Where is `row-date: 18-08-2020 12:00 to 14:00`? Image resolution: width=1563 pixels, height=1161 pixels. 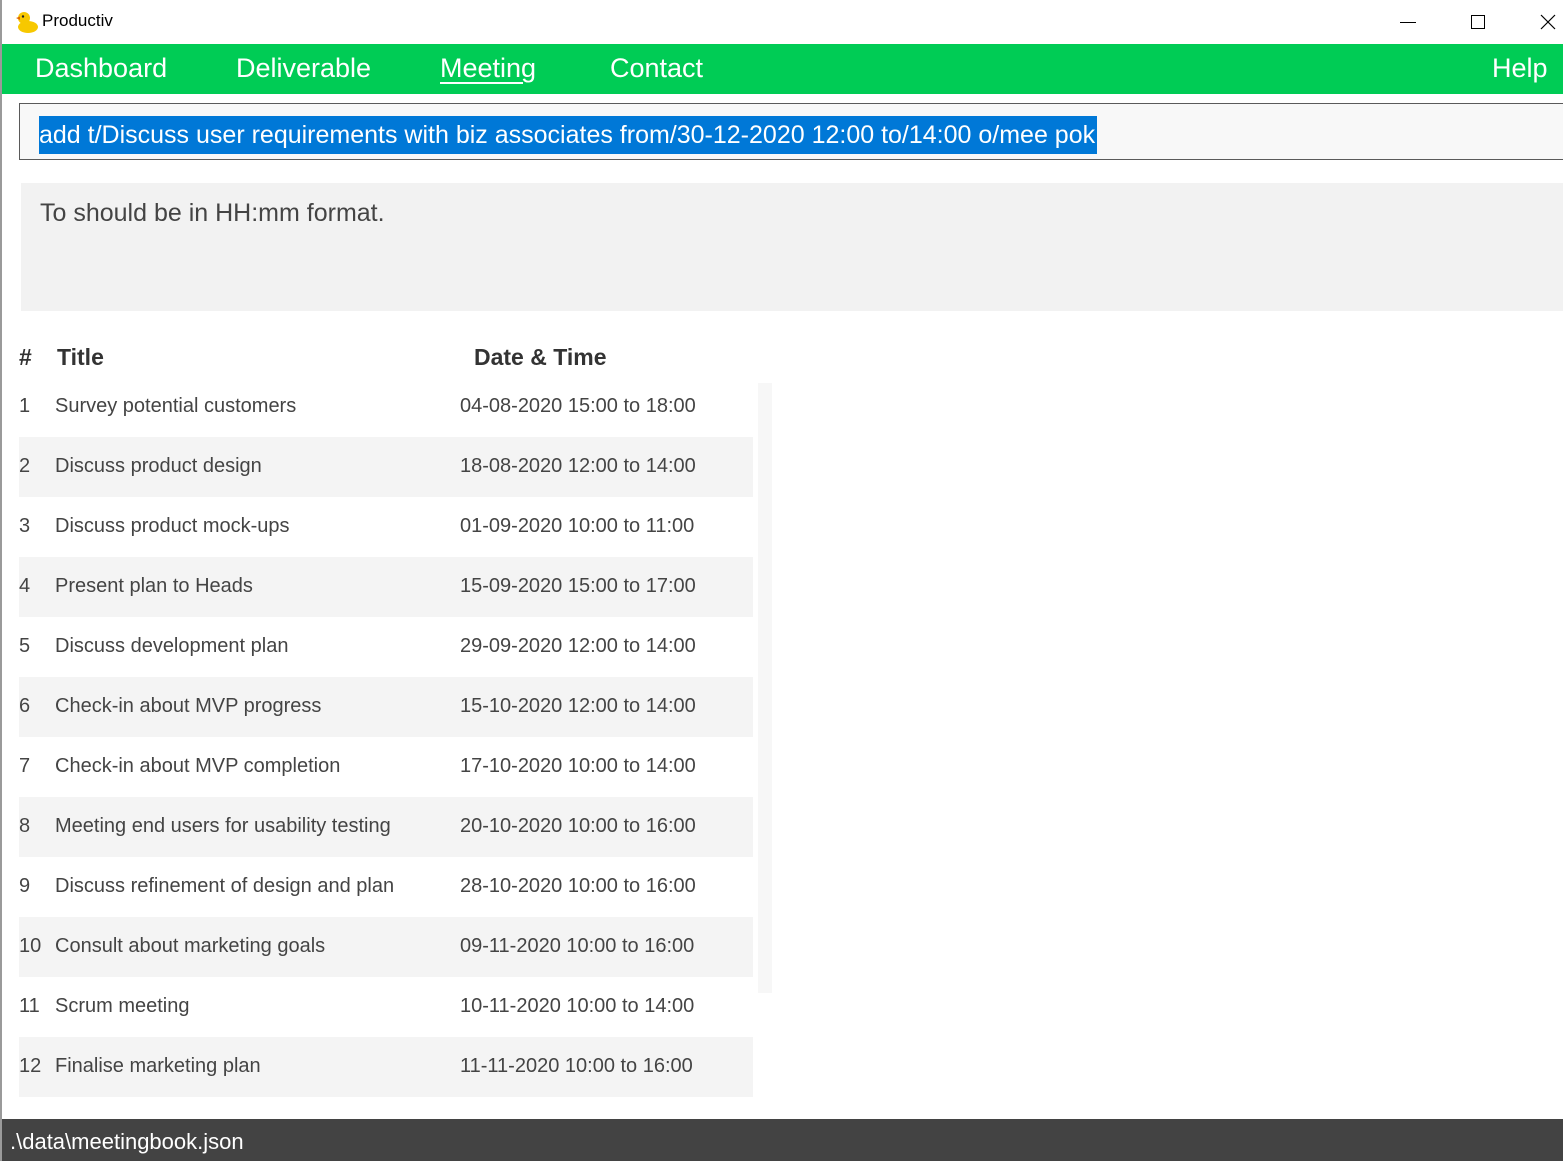 row-date: 18-08-2020 12:00 to 14:00 is located at coordinates (578, 466).